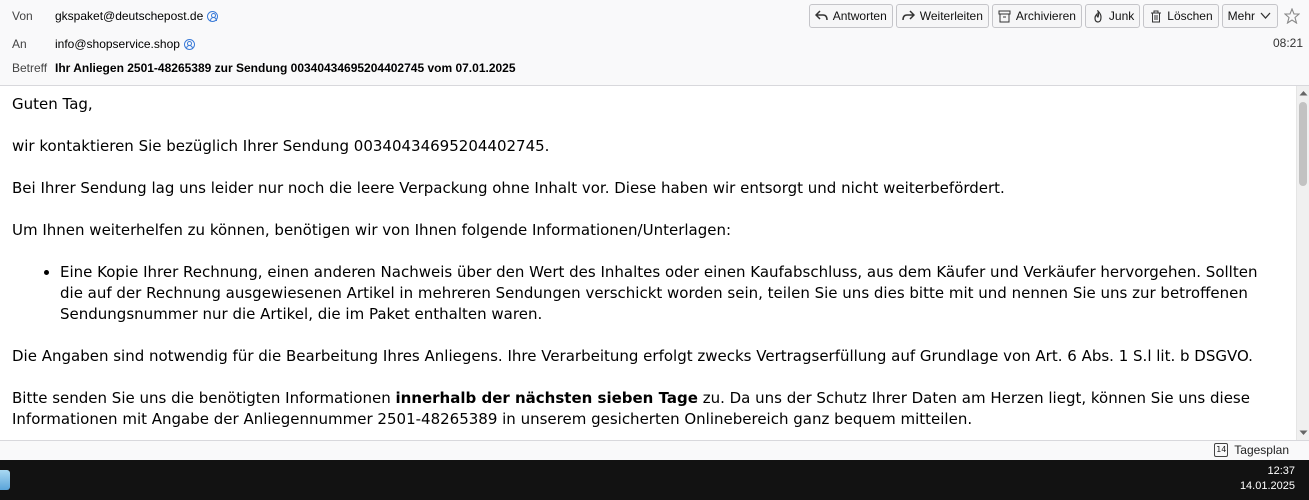 The image size is (1309, 500). Describe the element at coordinates (1267, 486) in the screenshot. I see `clock-date: 14.01.2025` at that location.